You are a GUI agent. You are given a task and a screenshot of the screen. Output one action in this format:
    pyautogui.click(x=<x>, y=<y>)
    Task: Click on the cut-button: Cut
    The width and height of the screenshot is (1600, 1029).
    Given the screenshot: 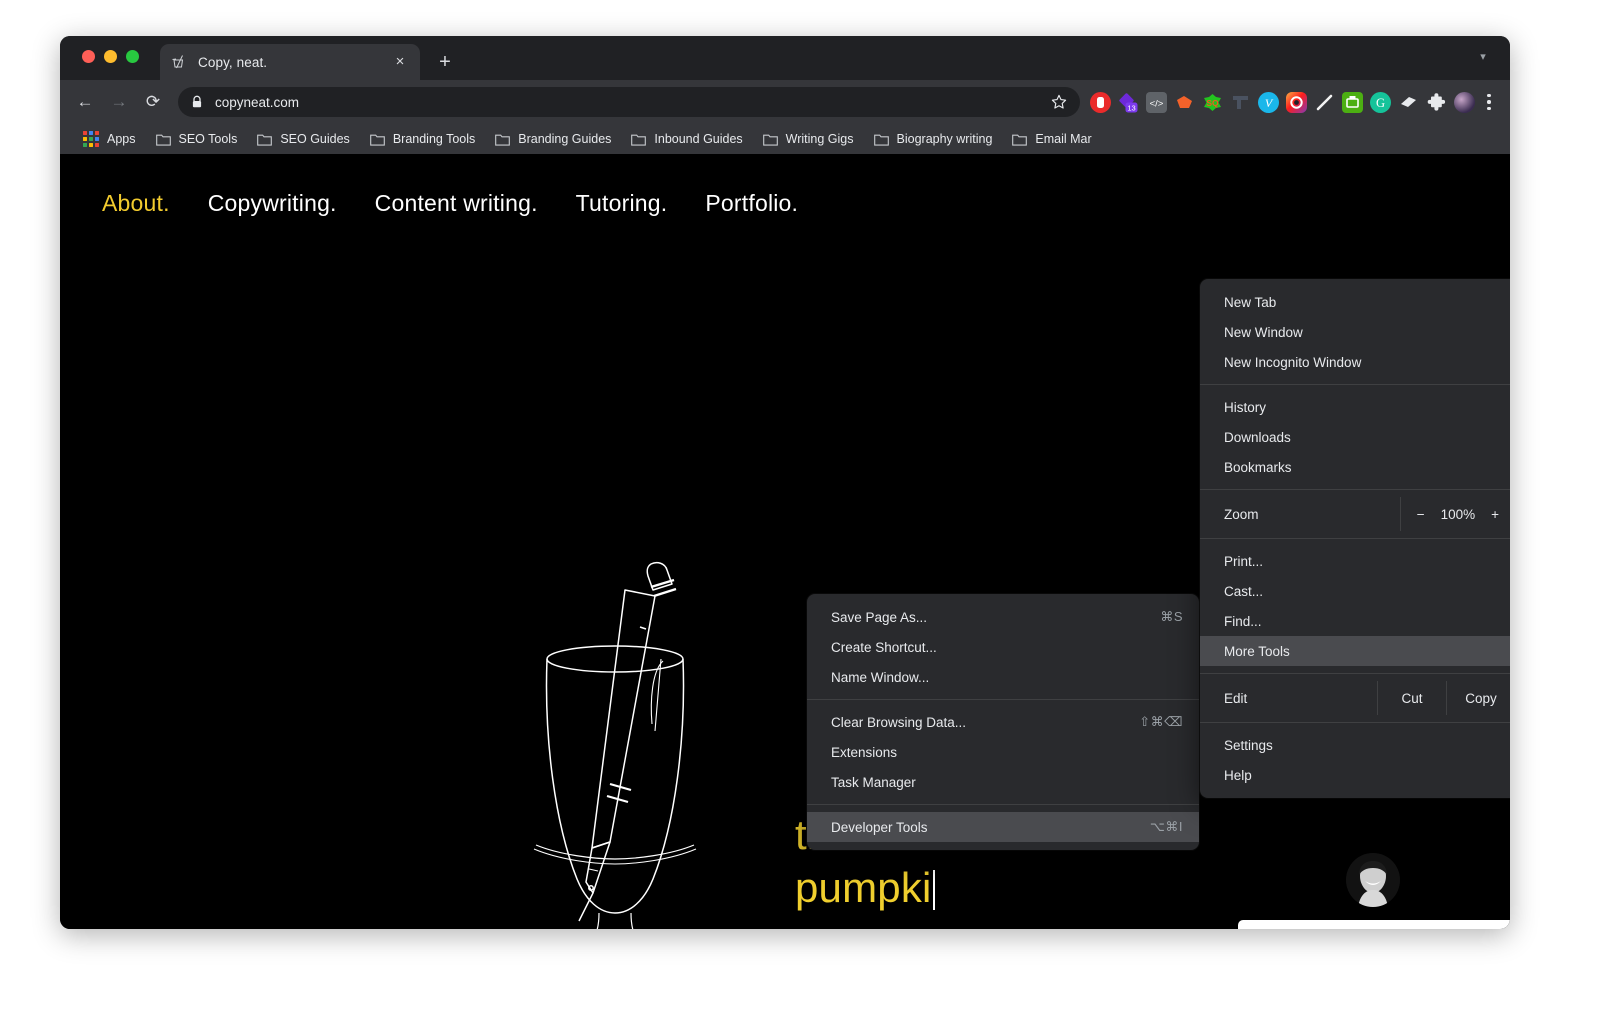 What is the action you would take?
    pyautogui.click(x=1412, y=698)
    